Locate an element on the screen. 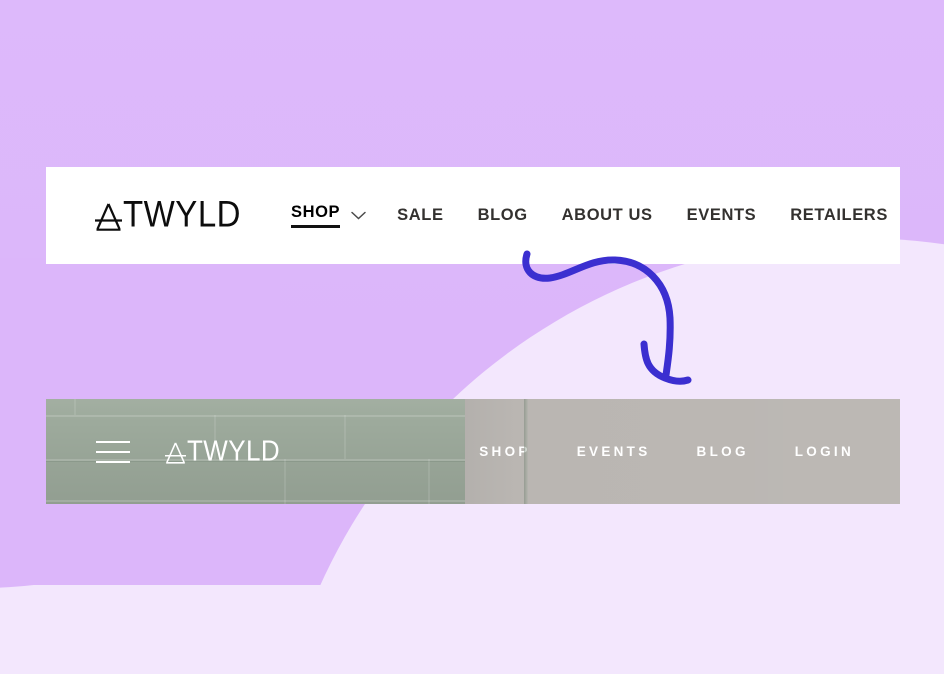 The height and width of the screenshot is (674, 944). panel-divider is located at coordinates (526, 451).